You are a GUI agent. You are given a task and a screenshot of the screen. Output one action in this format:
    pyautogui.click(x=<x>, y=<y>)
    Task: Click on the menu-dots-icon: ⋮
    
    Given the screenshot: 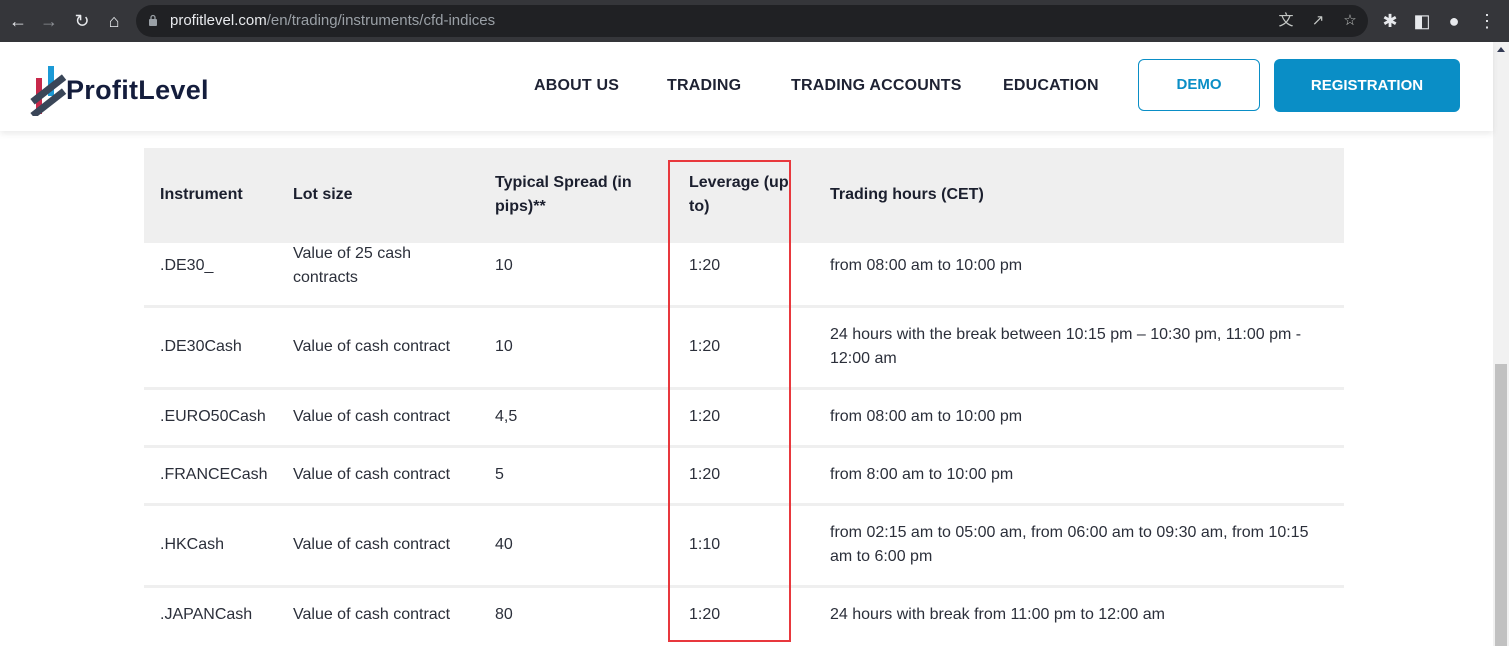 What is the action you would take?
    pyautogui.click(x=1487, y=21)
    